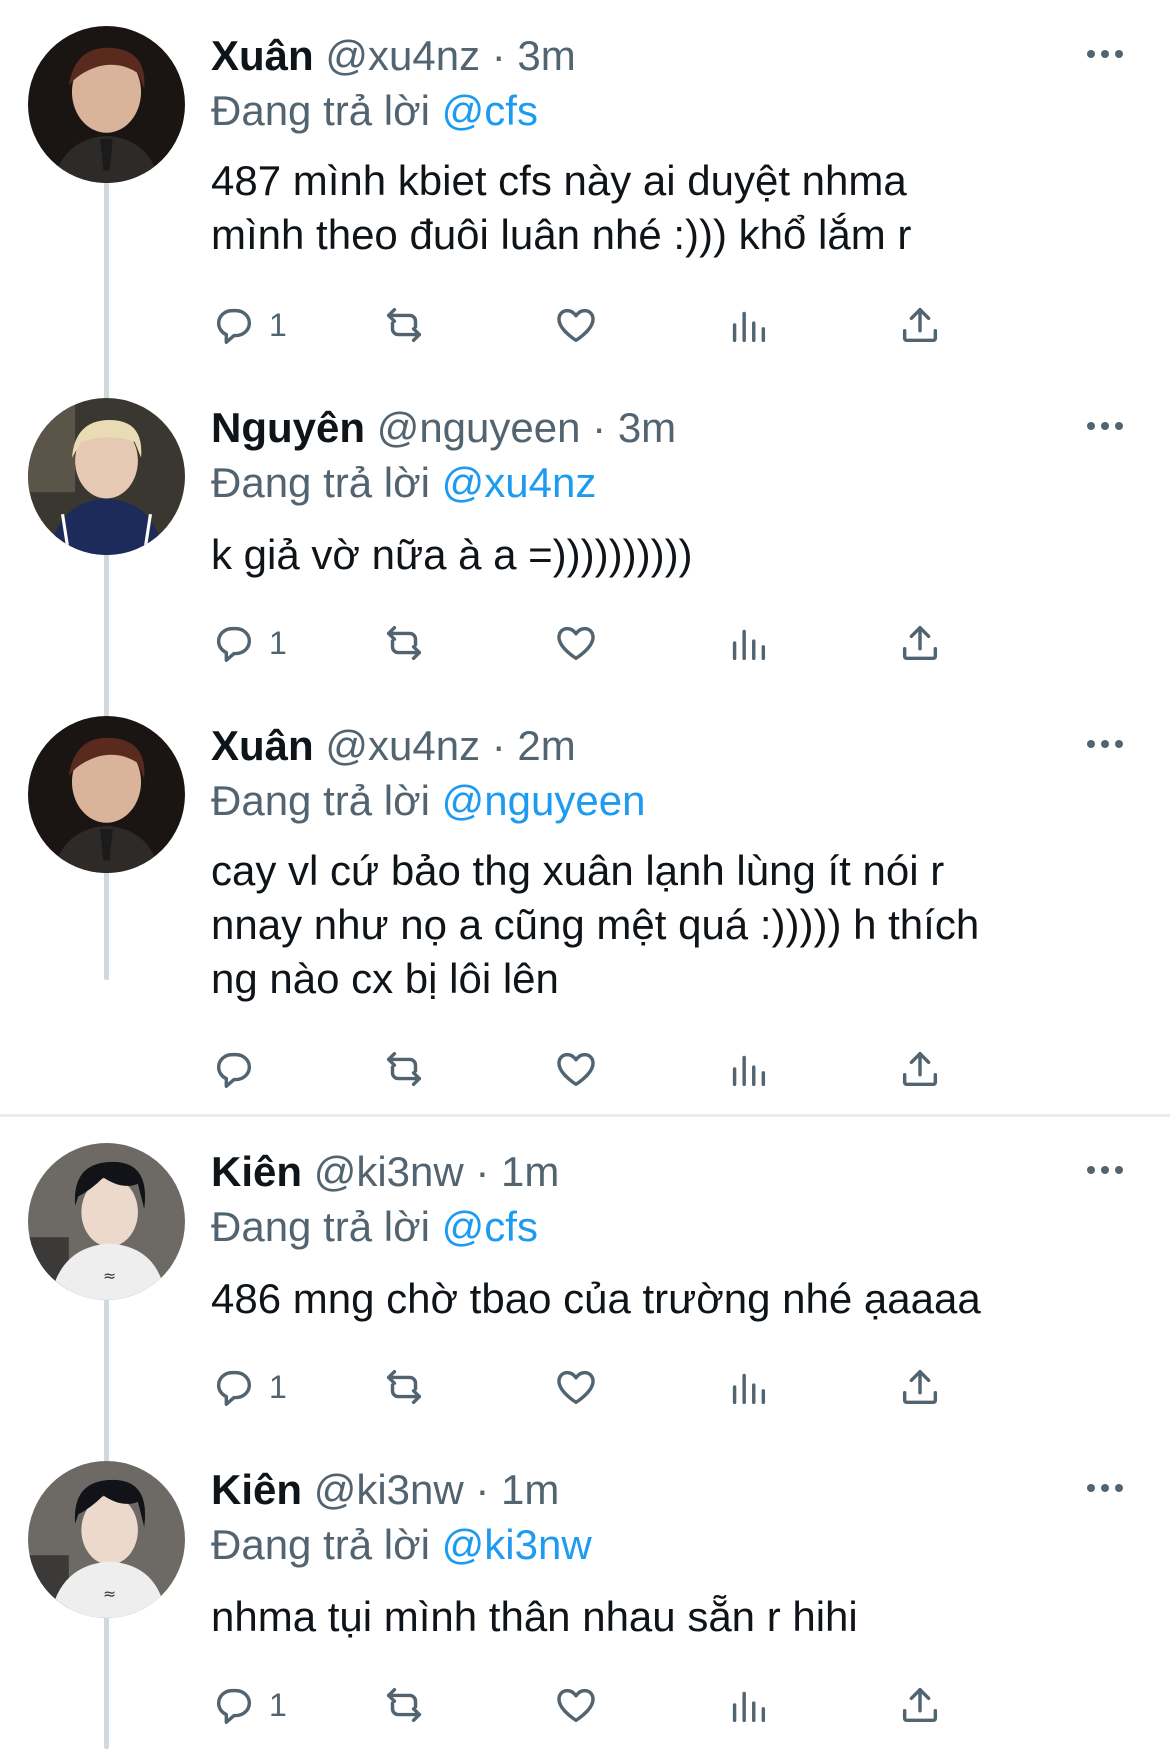 The image size is (1170, 1749). Describe the element at coordinates (452, 554) in the screenshot. I see `tweet-text-line: k giả vờ nữa à a =))))))))))` at that location.